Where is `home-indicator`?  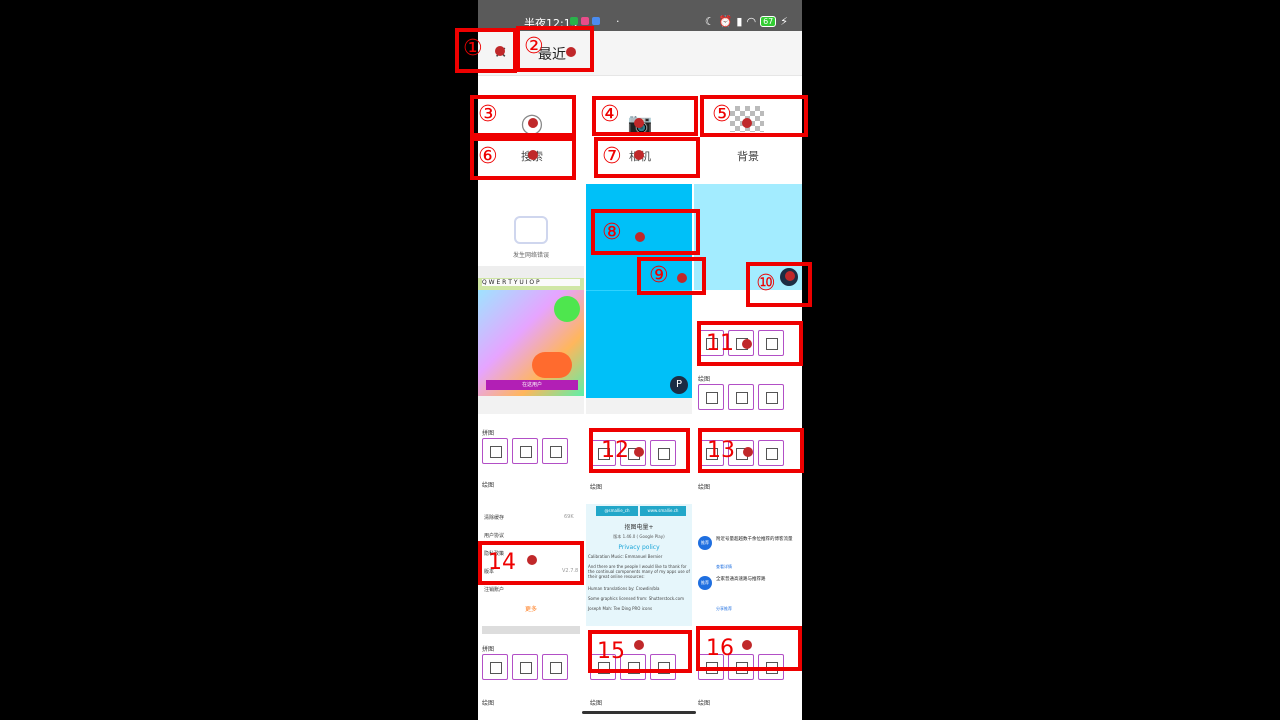
home-indicator is located at coordinates (639, 712).